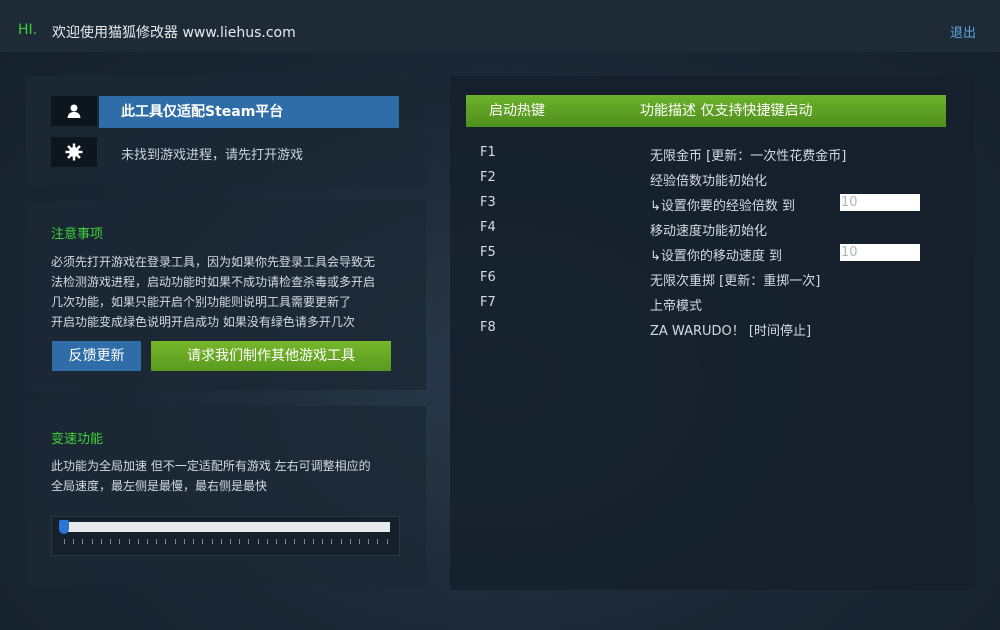 The width and height of the screenshot is (1000, 630). Describe the element at coordinates (735, 281) in the screenshot. I see `hotkey-description: 无限次重掷 [更新：重掷一次]` at that location.